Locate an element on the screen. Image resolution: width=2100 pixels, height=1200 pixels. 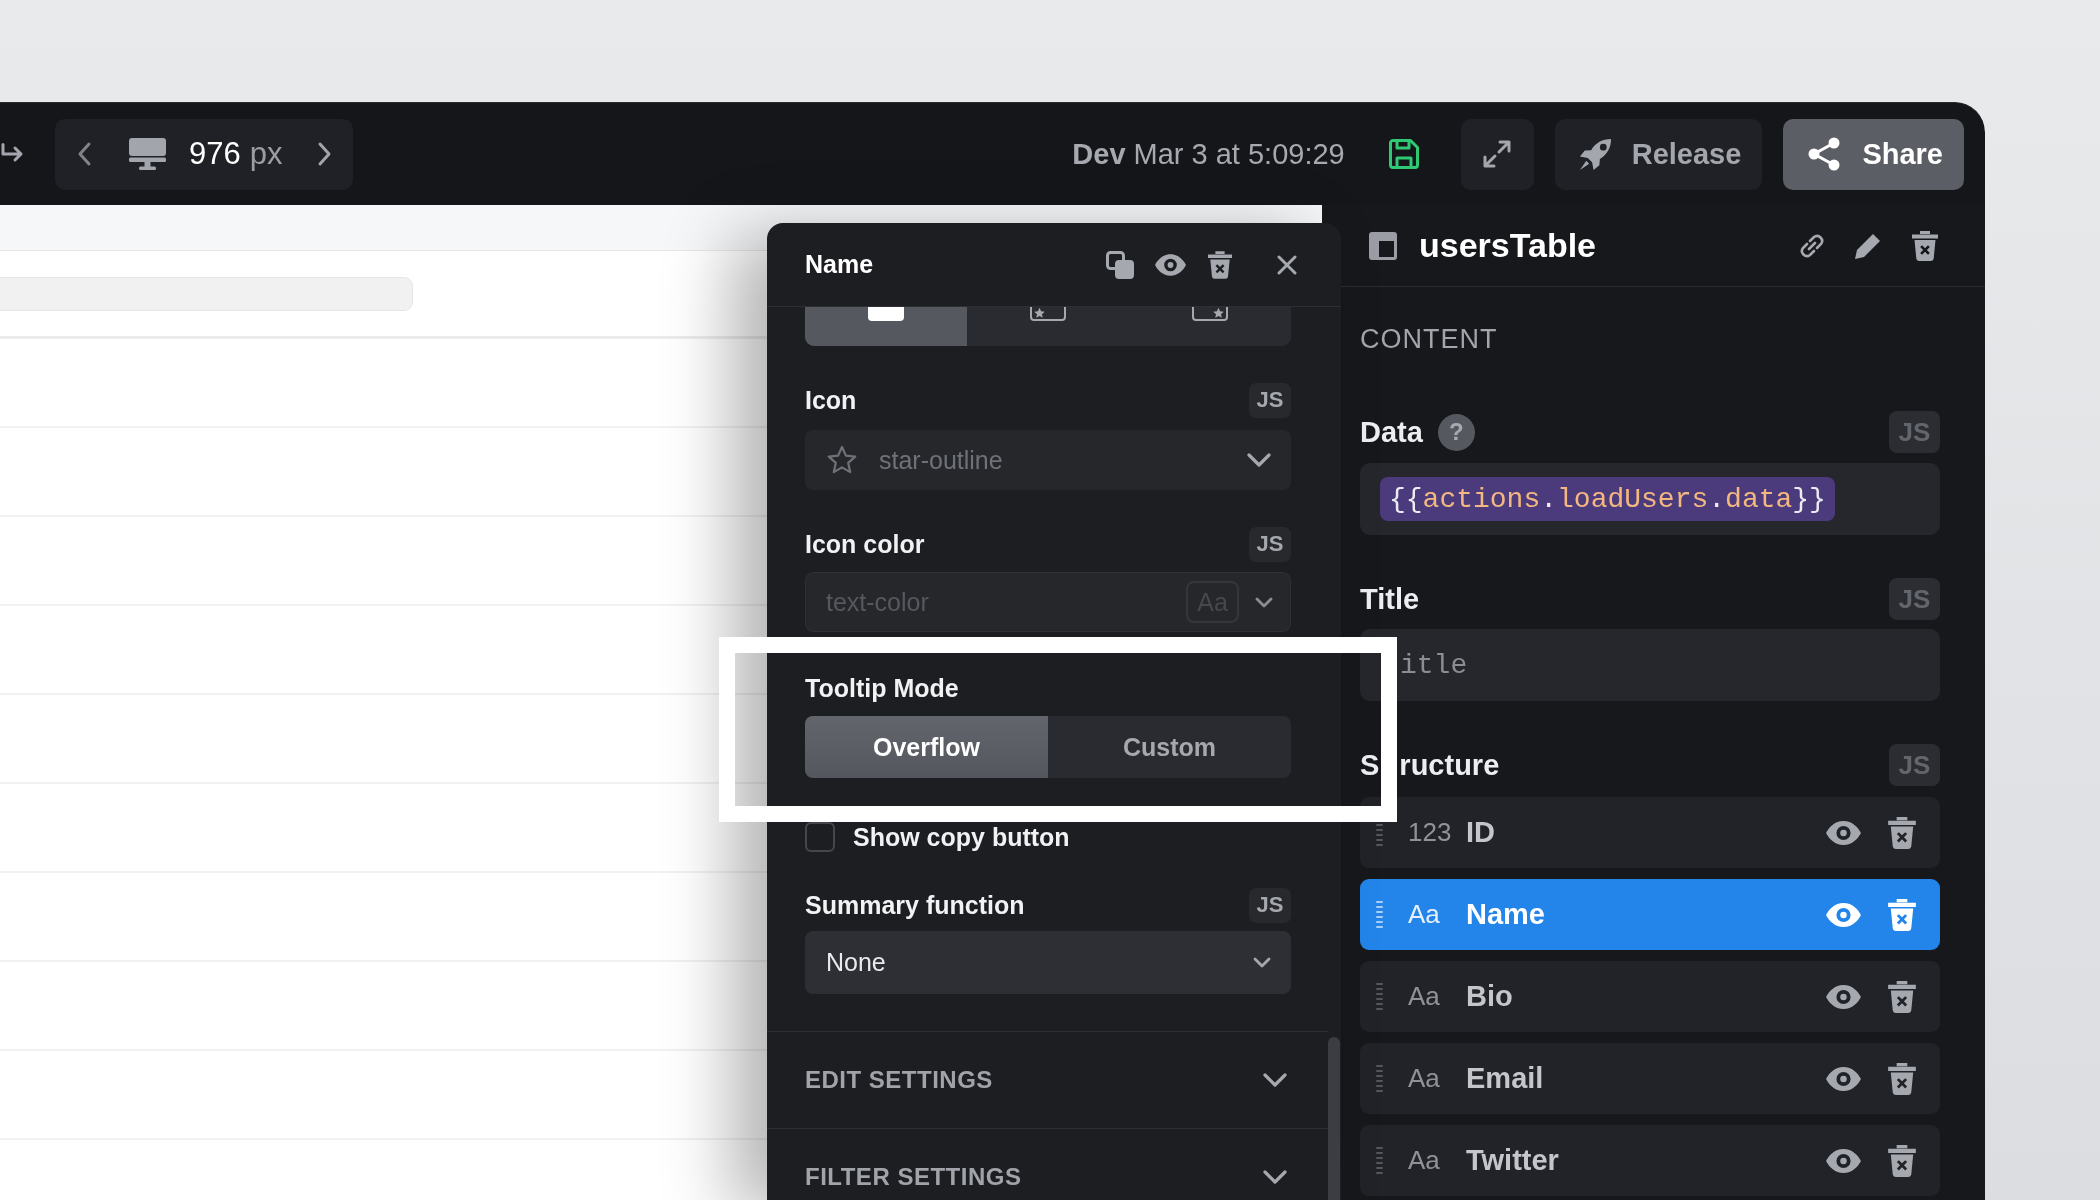
bar-icon is located at coordinates (886, 314).